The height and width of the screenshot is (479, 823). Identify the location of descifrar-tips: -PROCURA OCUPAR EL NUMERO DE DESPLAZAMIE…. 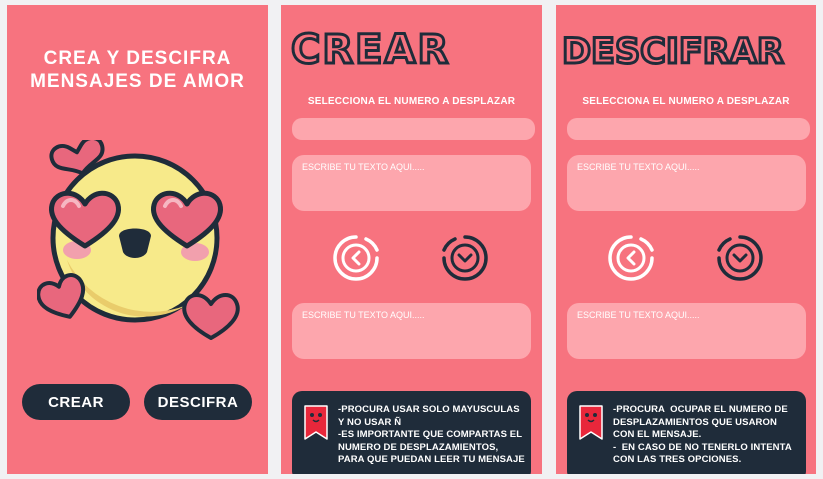
(706, 435).